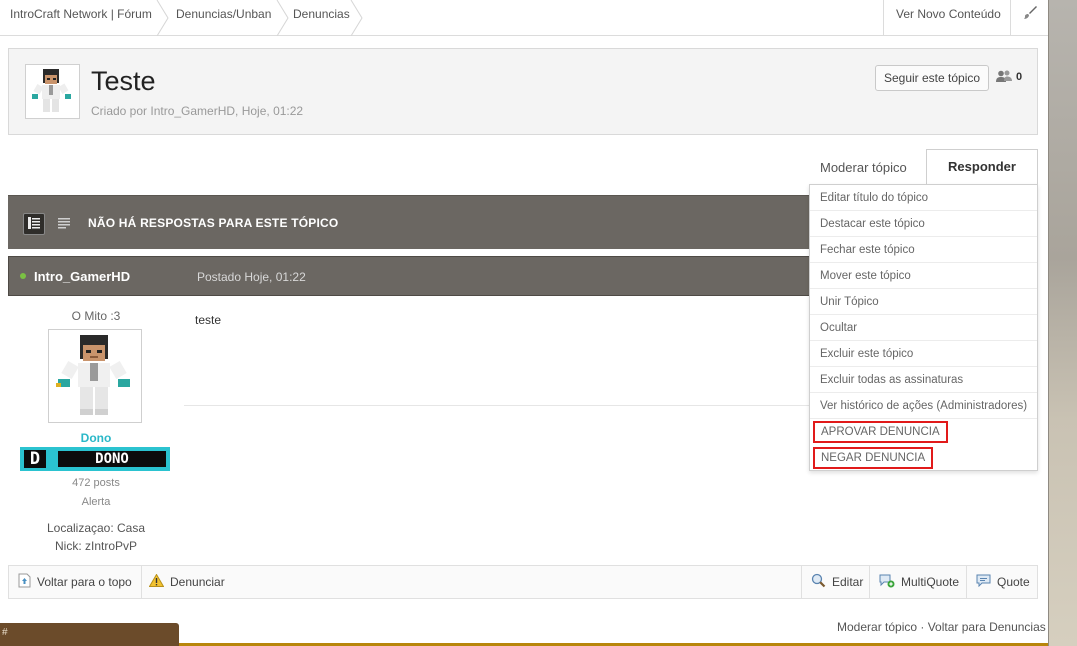 This screenshot has width=1077, height=646. Describe the element at coordinates (880, 432) in the screenshot. I see `approve-report-label: APROVAR DENUNCIA` at that location.